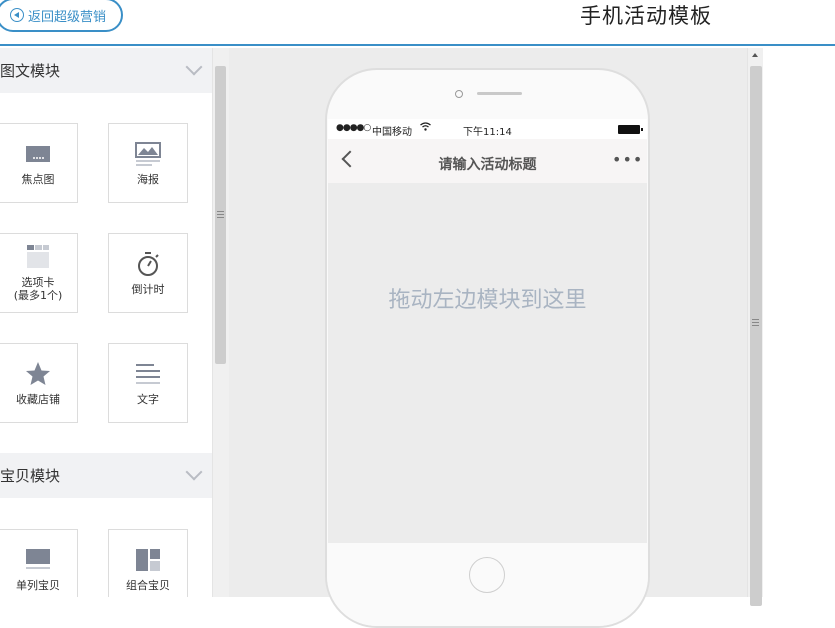 The width and height of the screenshot is (835, 628). Describe the element at coordinates (392, 132) in the screenshot. I see `carrier-label: 中国移动` at that location.